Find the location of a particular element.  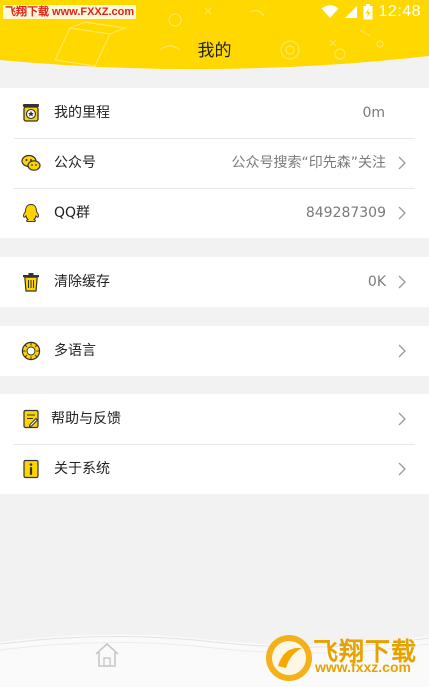

star-badge-icon is located at coordinates (31, 113).